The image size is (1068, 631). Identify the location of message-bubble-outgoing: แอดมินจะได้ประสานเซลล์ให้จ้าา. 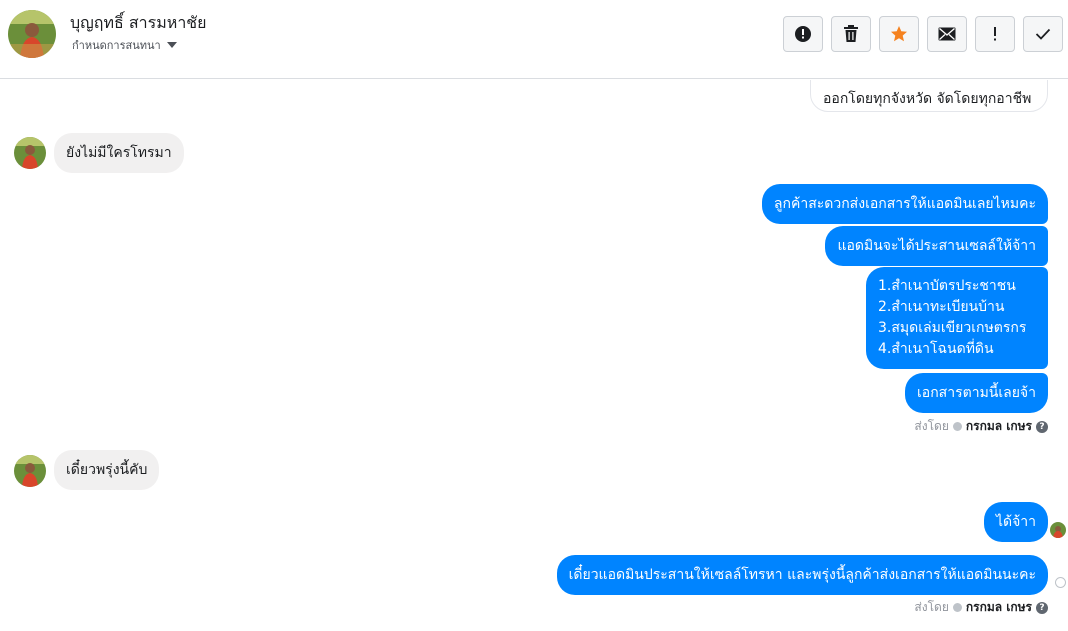
(936, 246).